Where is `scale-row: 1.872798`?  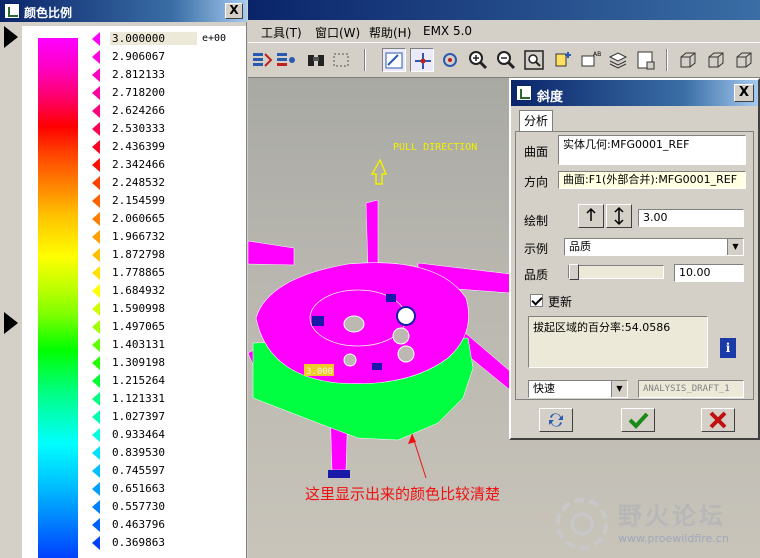
scale-row: 1.872798 is located at coordinates (167, 255).